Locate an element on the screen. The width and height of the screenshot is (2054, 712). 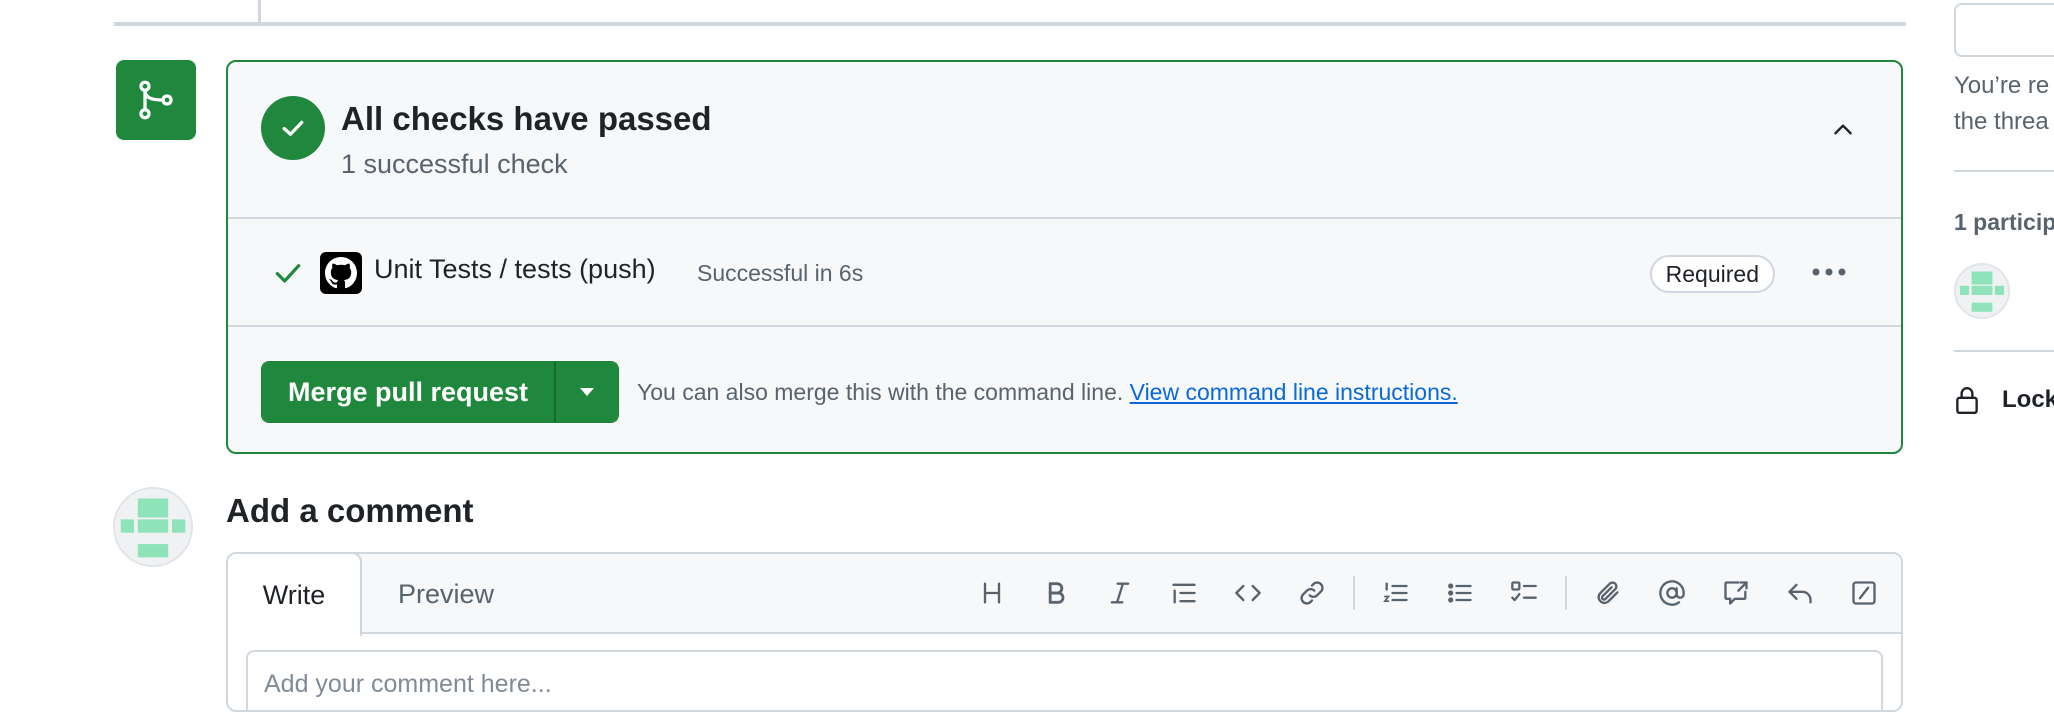
notification-notice: You’re re the threa is located at coordinates (2004, 104).